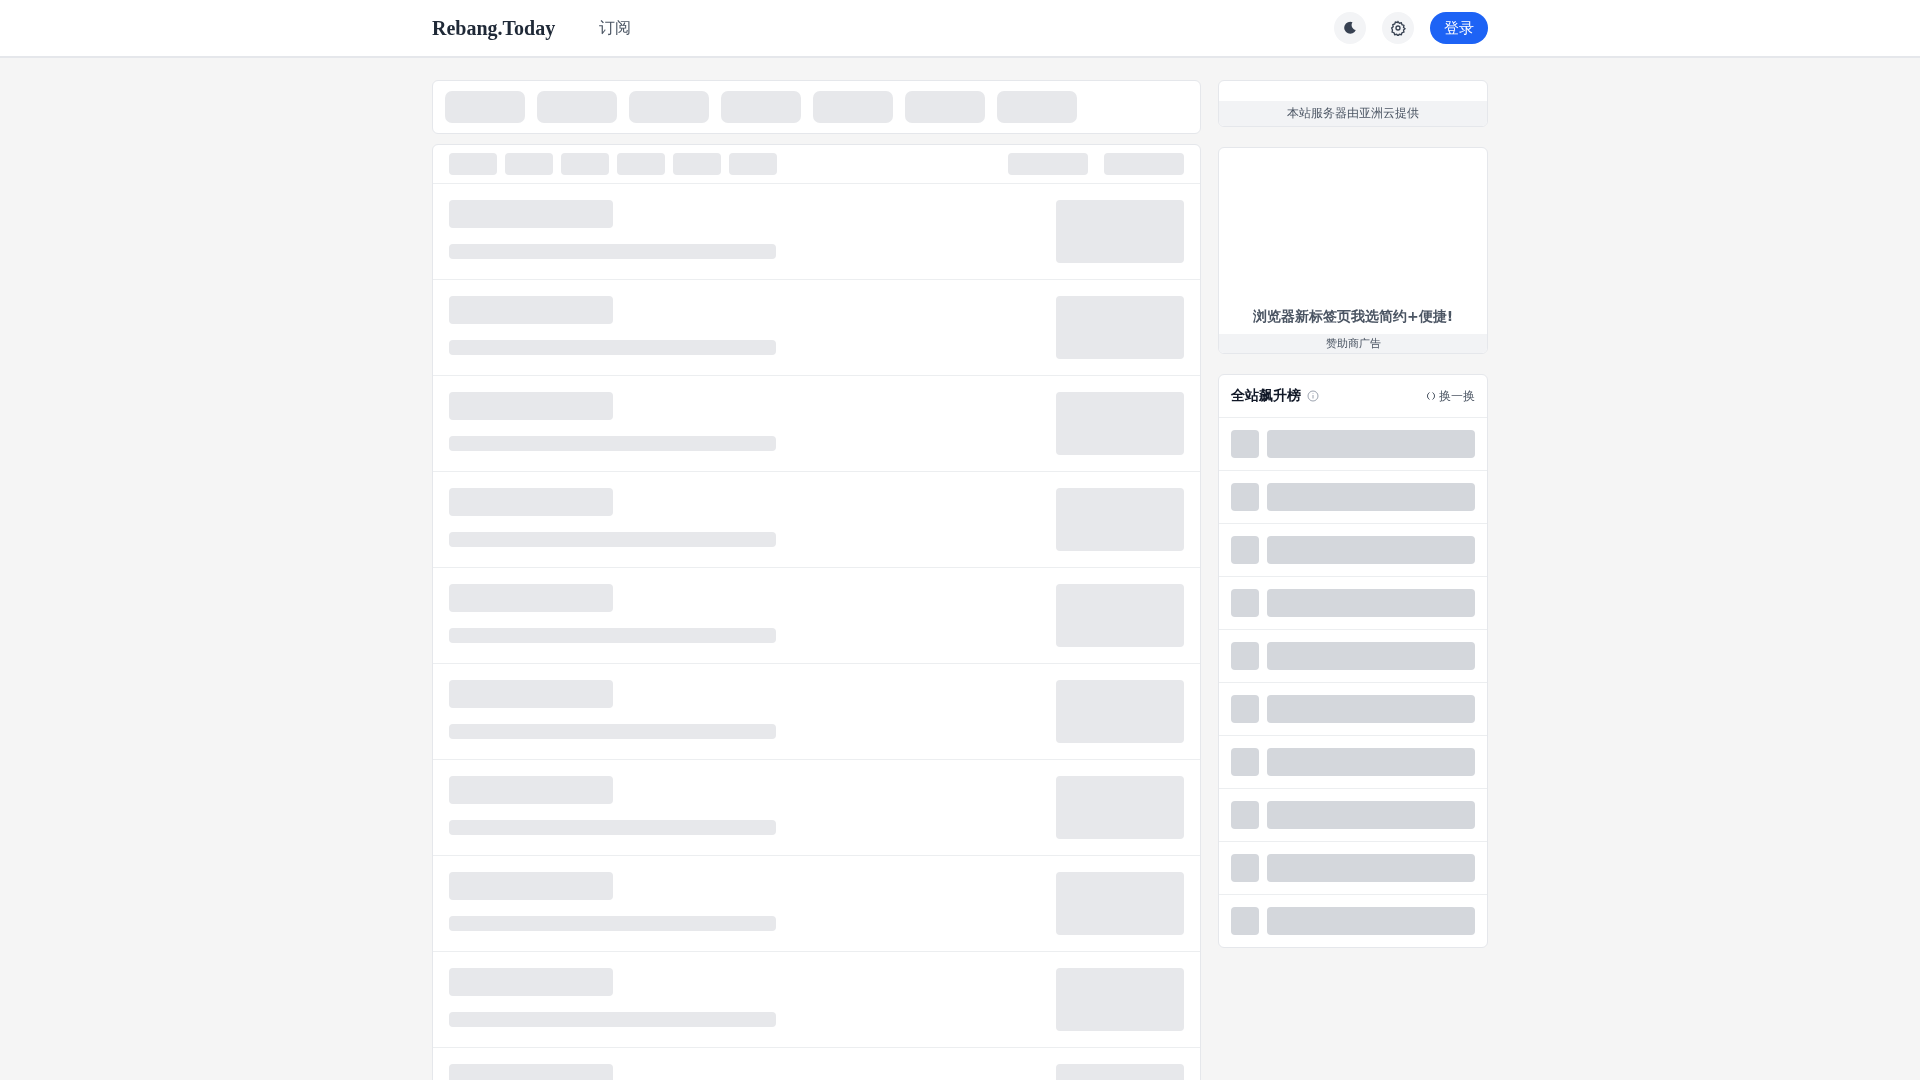  What do you see at coordinates (1266, 396) in the screenshot?
I see `hot-list-title: 全站飙升榜` at bounding box center [1266, 396].